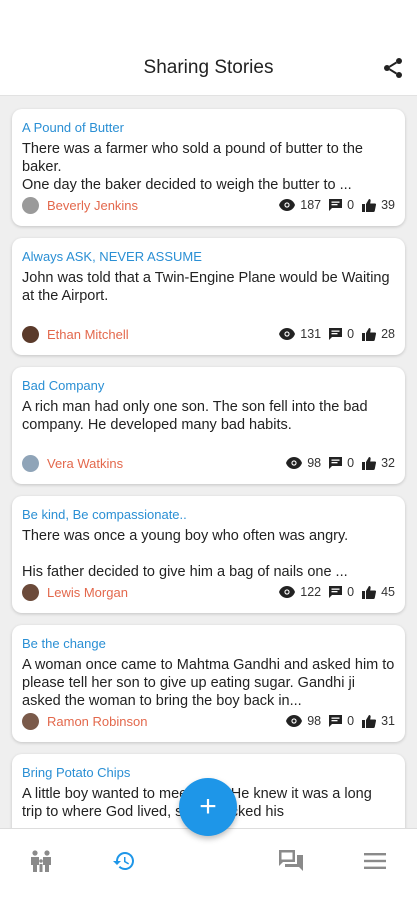 The height and width of the screenshot is (900, 417). What do you see at coordinates (124, 861) in the screenshot?
I see `history-icon` at bounding box center [124, 861].